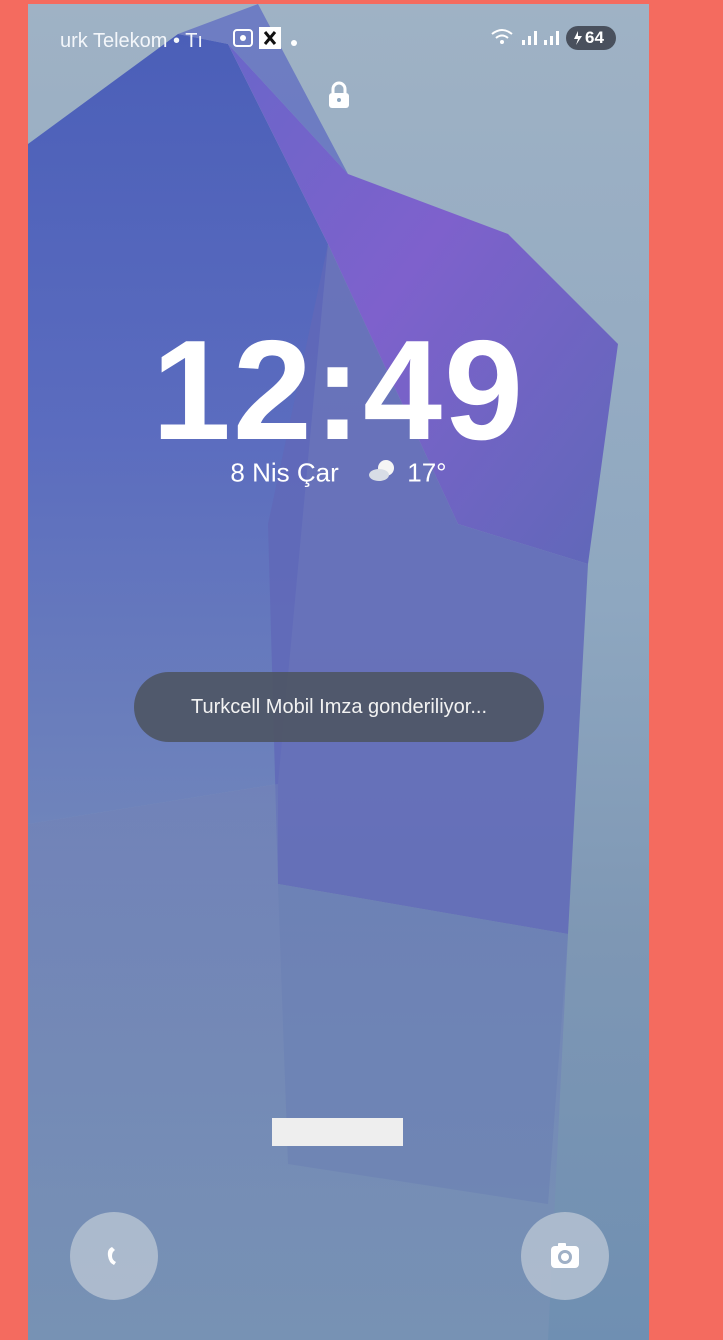 This screenshot has height=1340, width=723. Describe the element at coordinates (243, 40) in the screenshot. I see `screenshot-icon` at that location.